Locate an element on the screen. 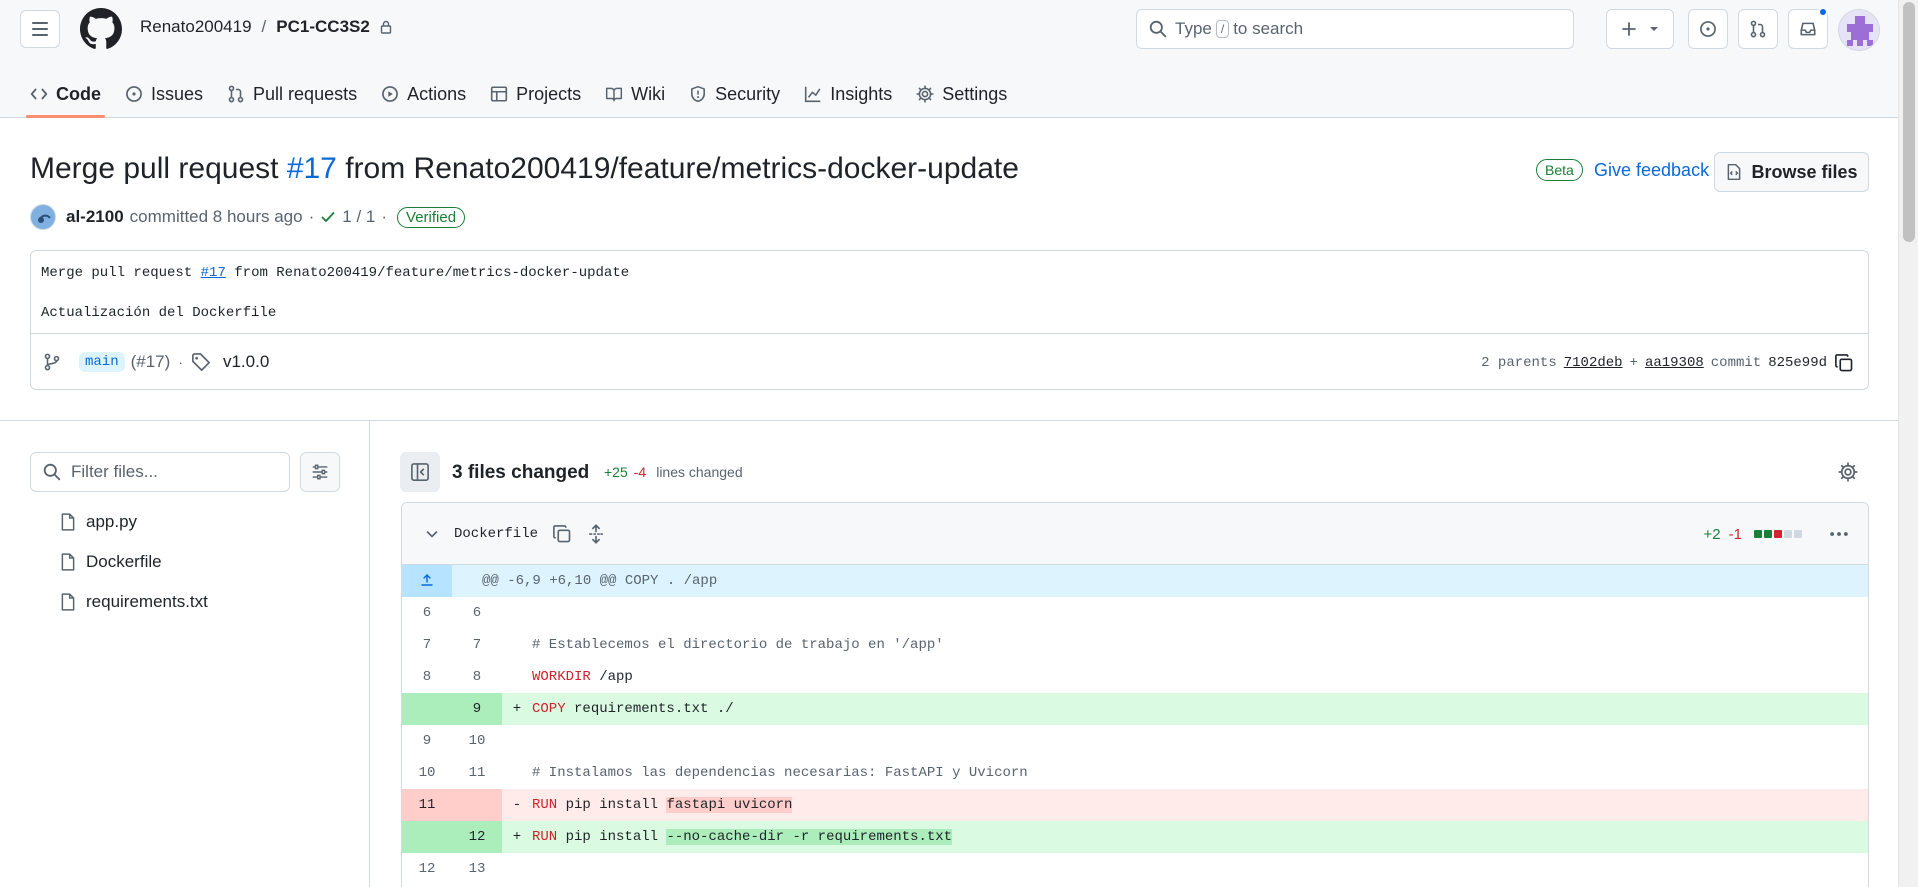  tab-insights: Insights is located at coordinates (848, 94).